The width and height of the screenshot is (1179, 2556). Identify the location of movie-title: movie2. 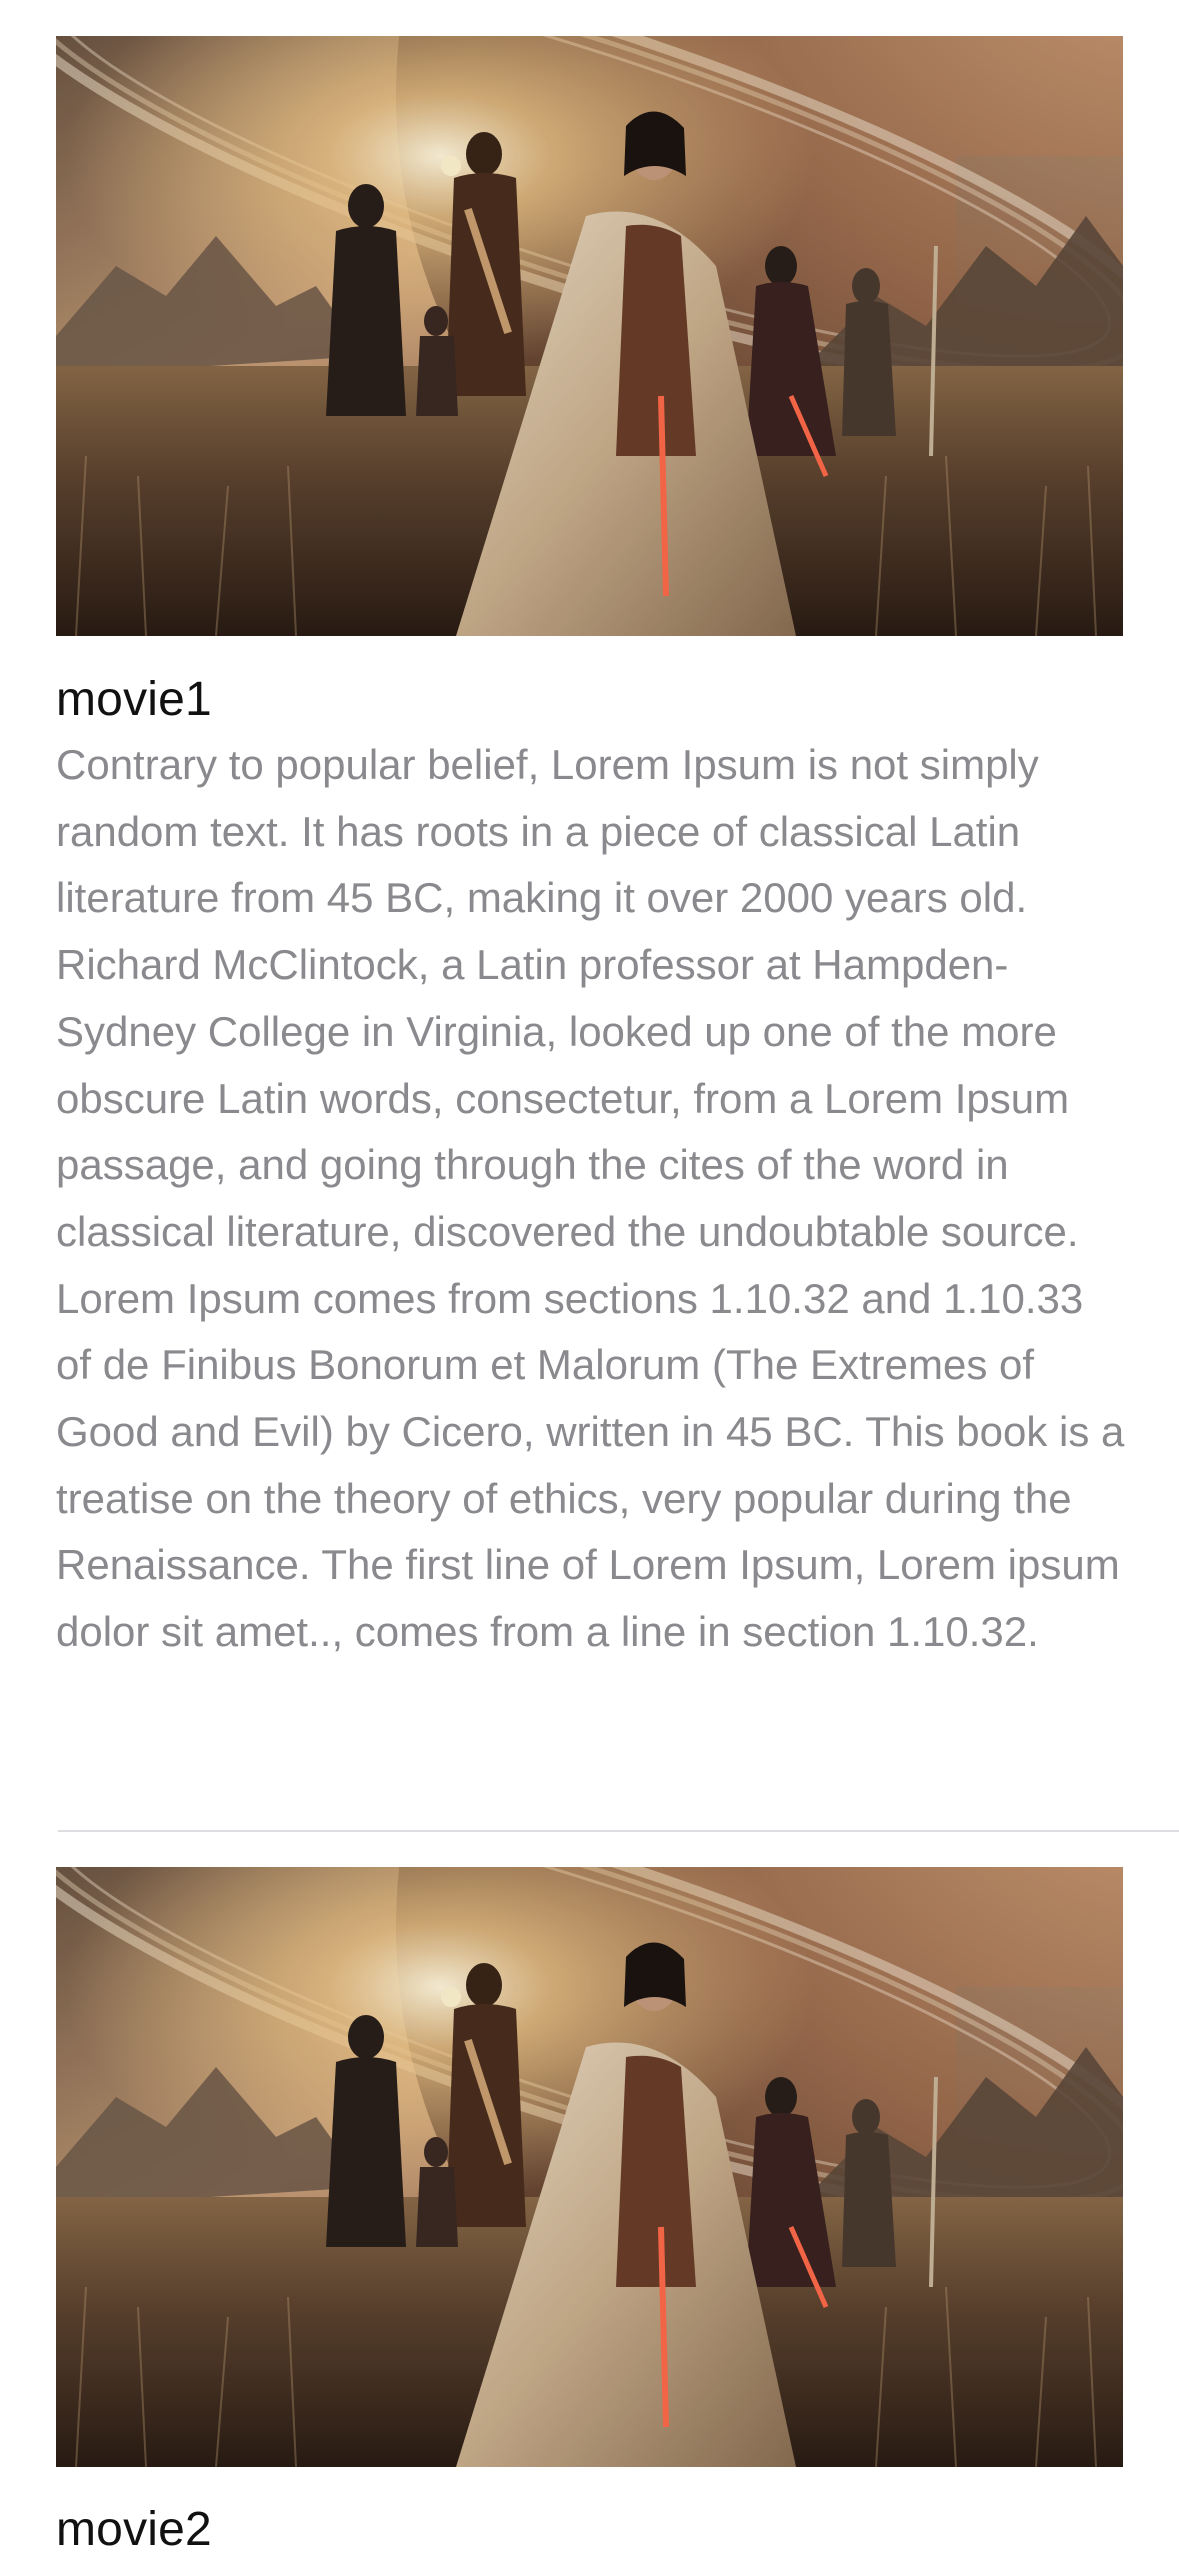
(134, 2529).